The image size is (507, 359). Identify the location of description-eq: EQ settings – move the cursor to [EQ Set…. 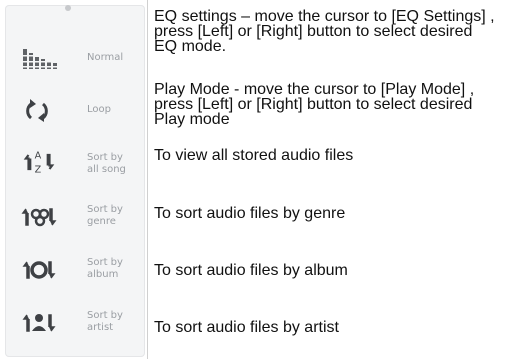
(324, 31).